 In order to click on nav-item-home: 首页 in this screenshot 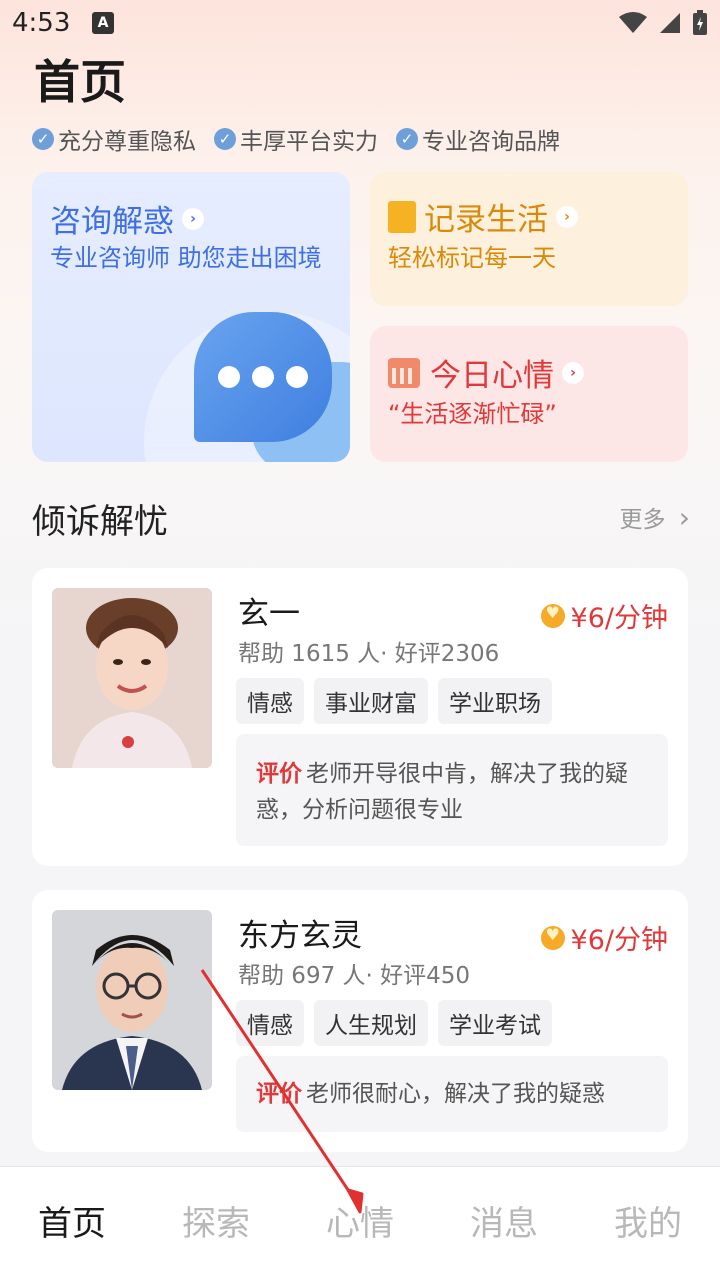, I will do `click(72, 1220)`.